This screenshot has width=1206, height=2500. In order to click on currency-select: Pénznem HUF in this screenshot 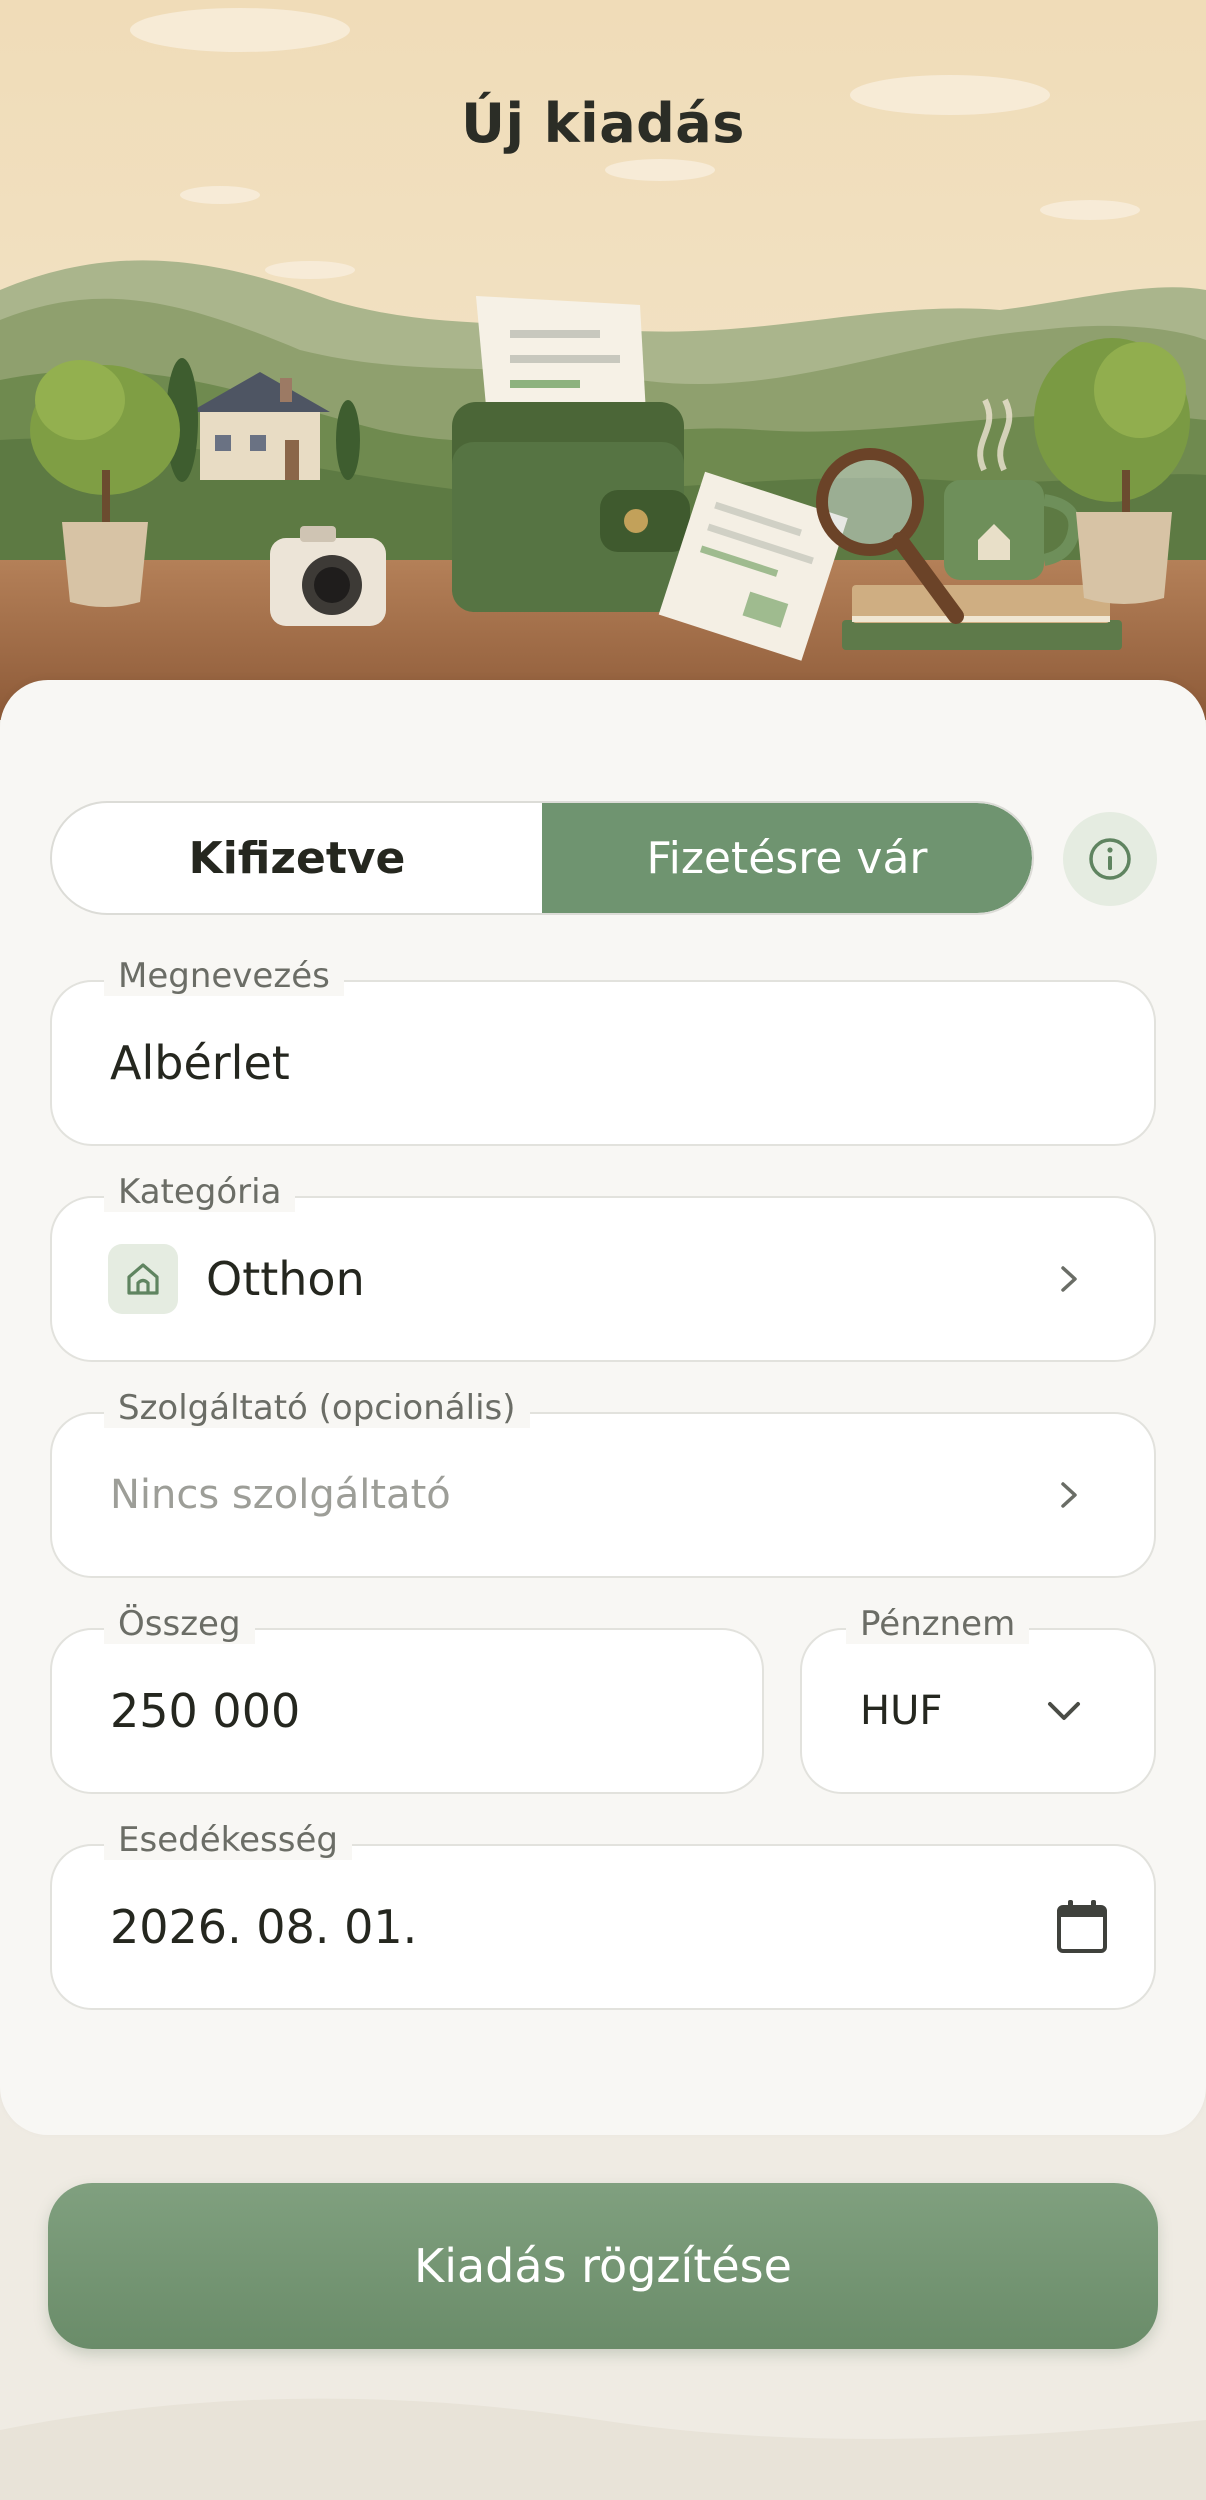, I will do `click(978, 1699)`.